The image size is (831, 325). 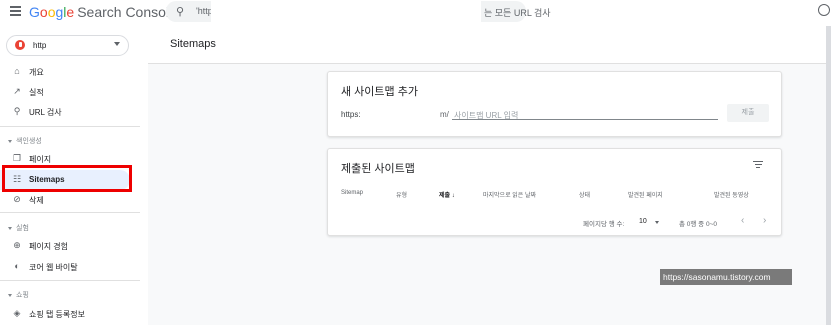 I want to click on sidebar-item-overview: ⌂ 개요, so click(x=65, y=72).